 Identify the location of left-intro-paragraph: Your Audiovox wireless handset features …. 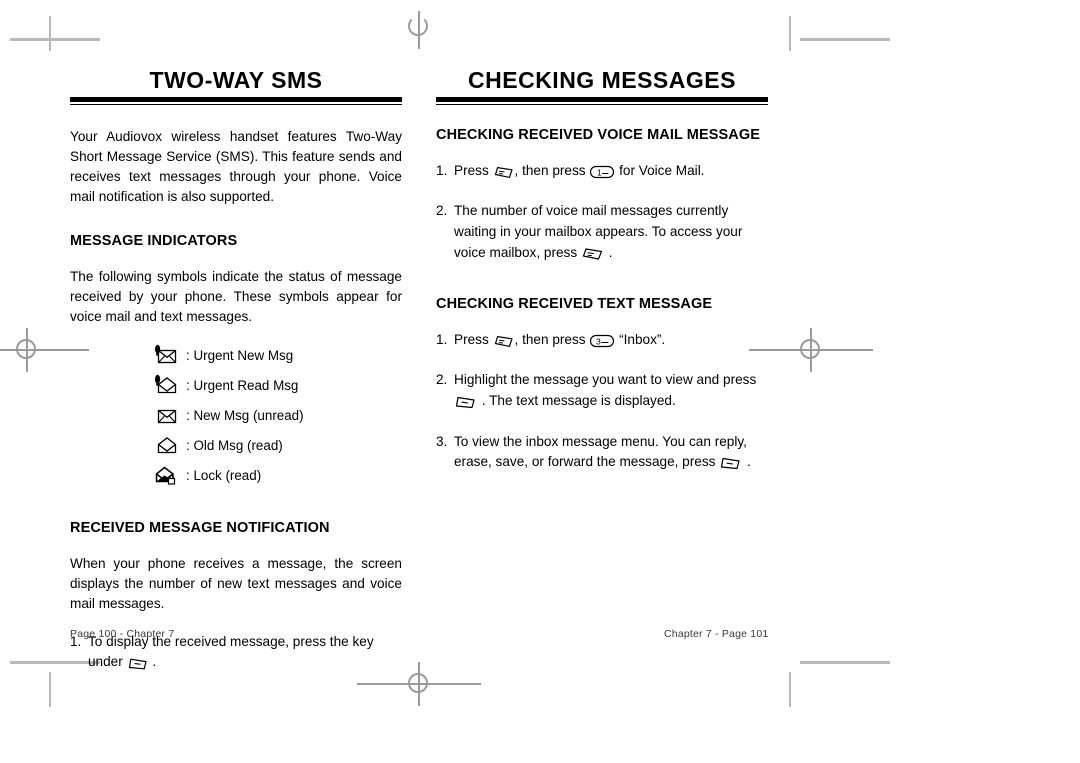
(236, 167).